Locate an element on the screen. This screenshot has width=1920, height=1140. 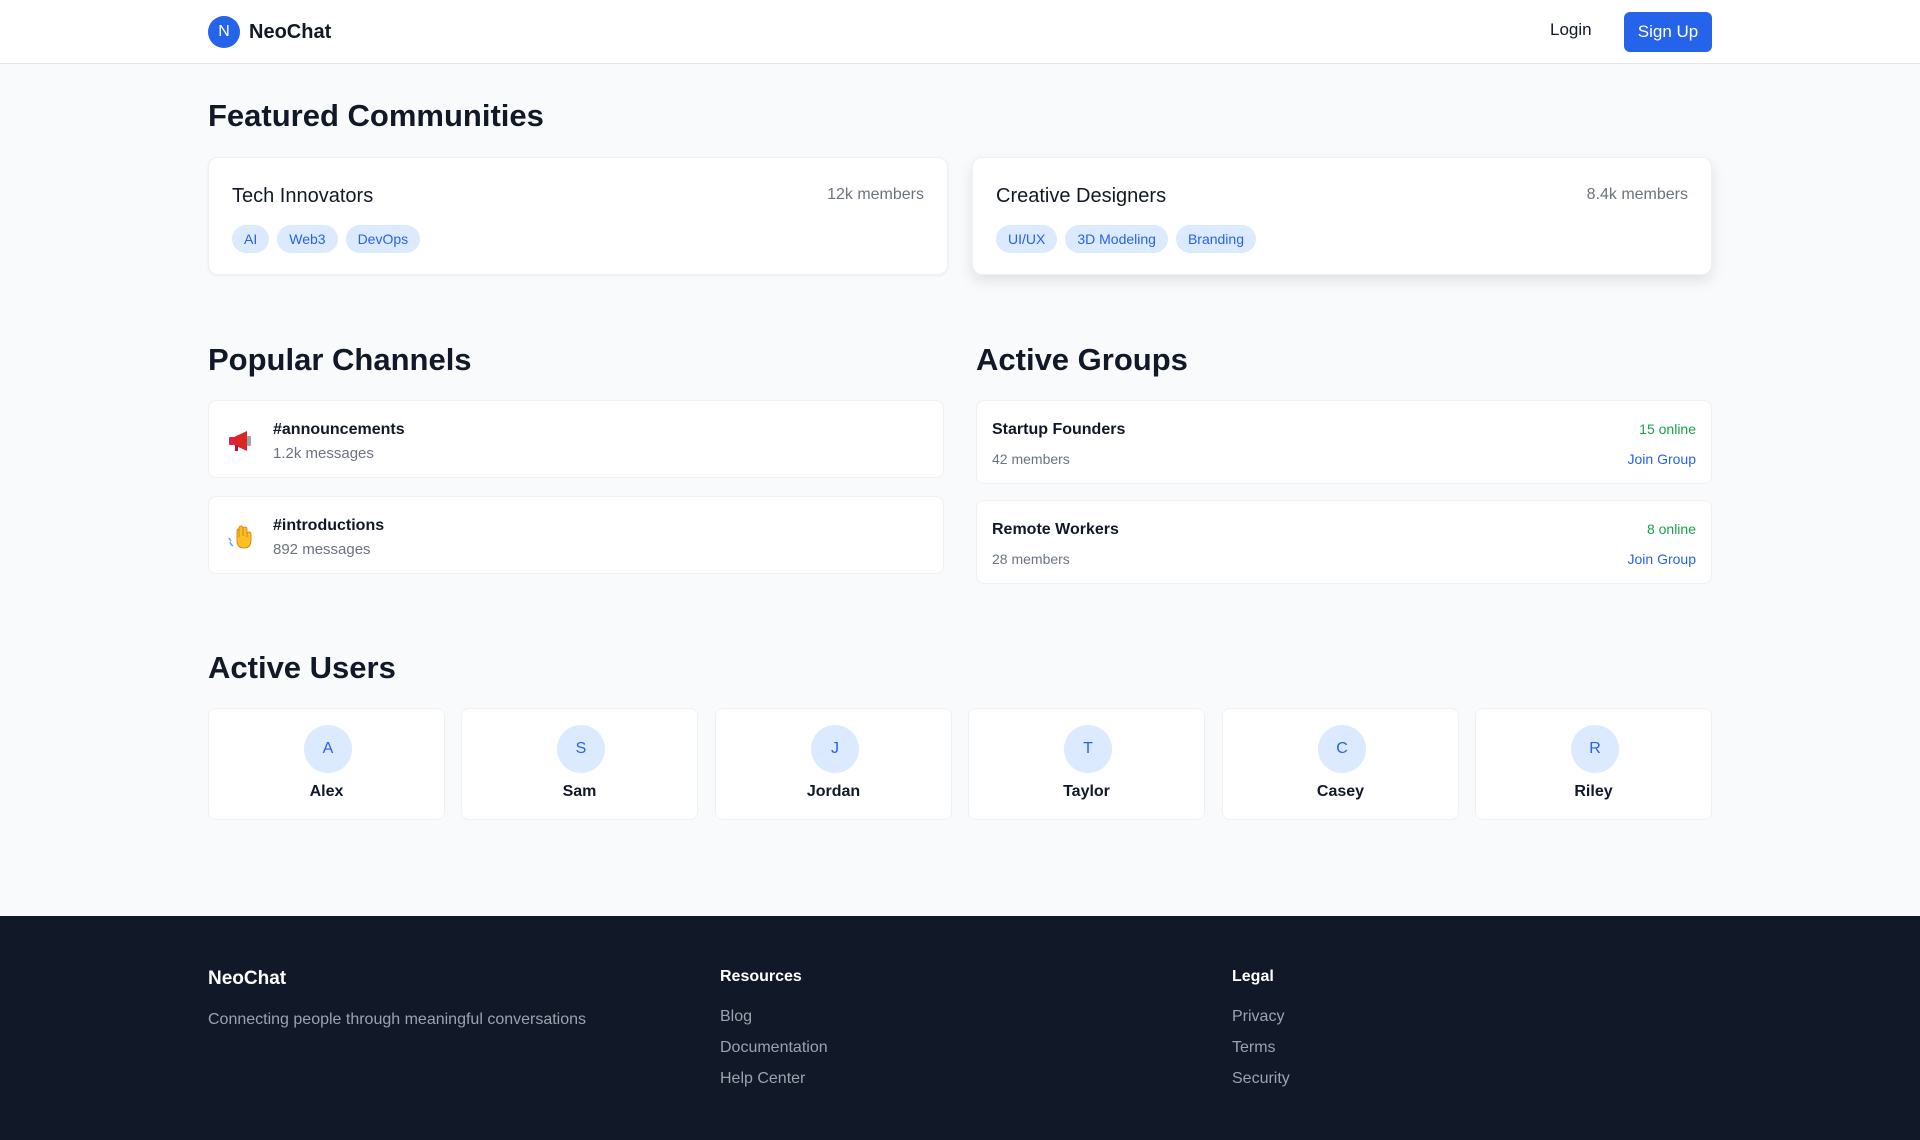
footer-brand: NeoChat is located at coordinates (247, 978).